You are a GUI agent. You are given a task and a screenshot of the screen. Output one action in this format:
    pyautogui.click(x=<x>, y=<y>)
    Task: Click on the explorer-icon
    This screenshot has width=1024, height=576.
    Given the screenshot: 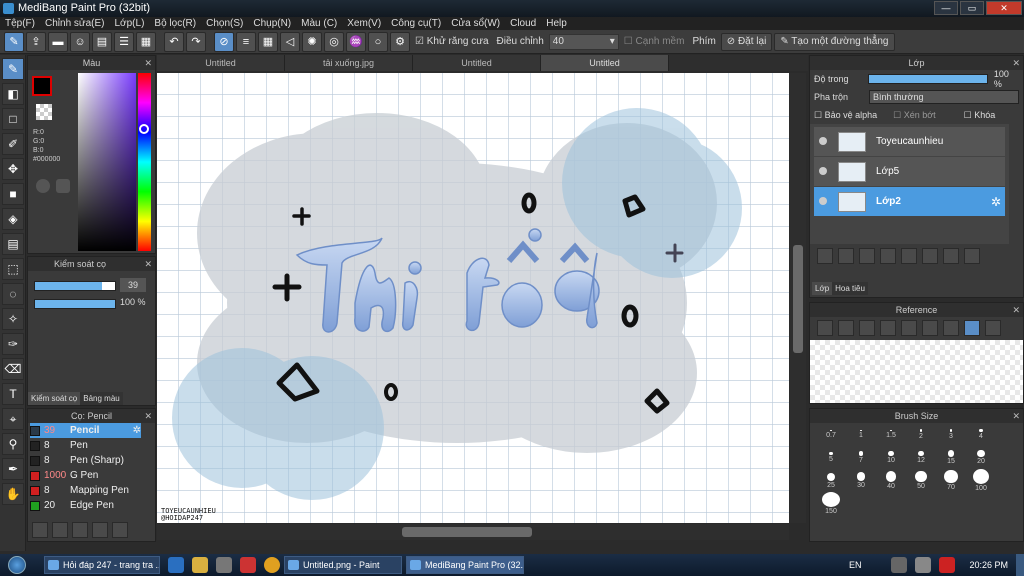 What is the action you would take?
    pyautogui.click(x=200, y=565)
    